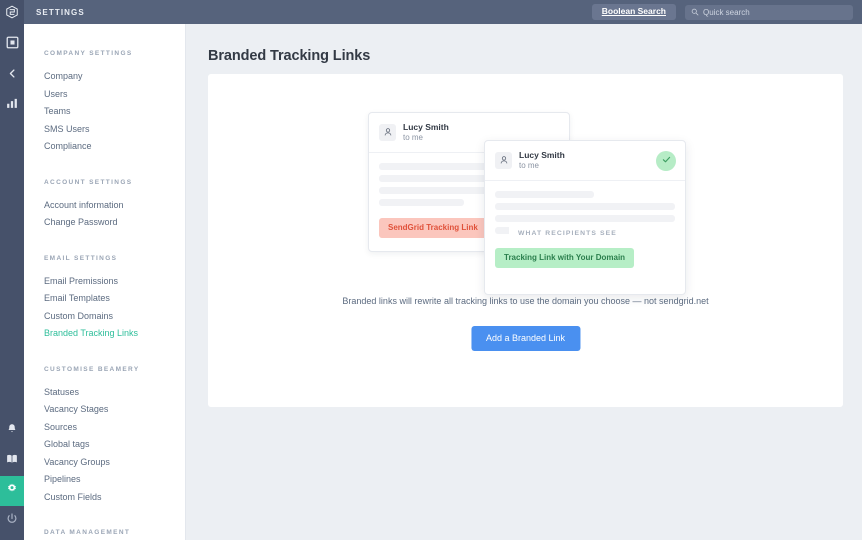 This screenshot has height=540, width=862. Describe the element at coordinates (92, 369) in the screenshot. I see `nav-heading-customise: CUSTOMISE BEAMERY` at that location.